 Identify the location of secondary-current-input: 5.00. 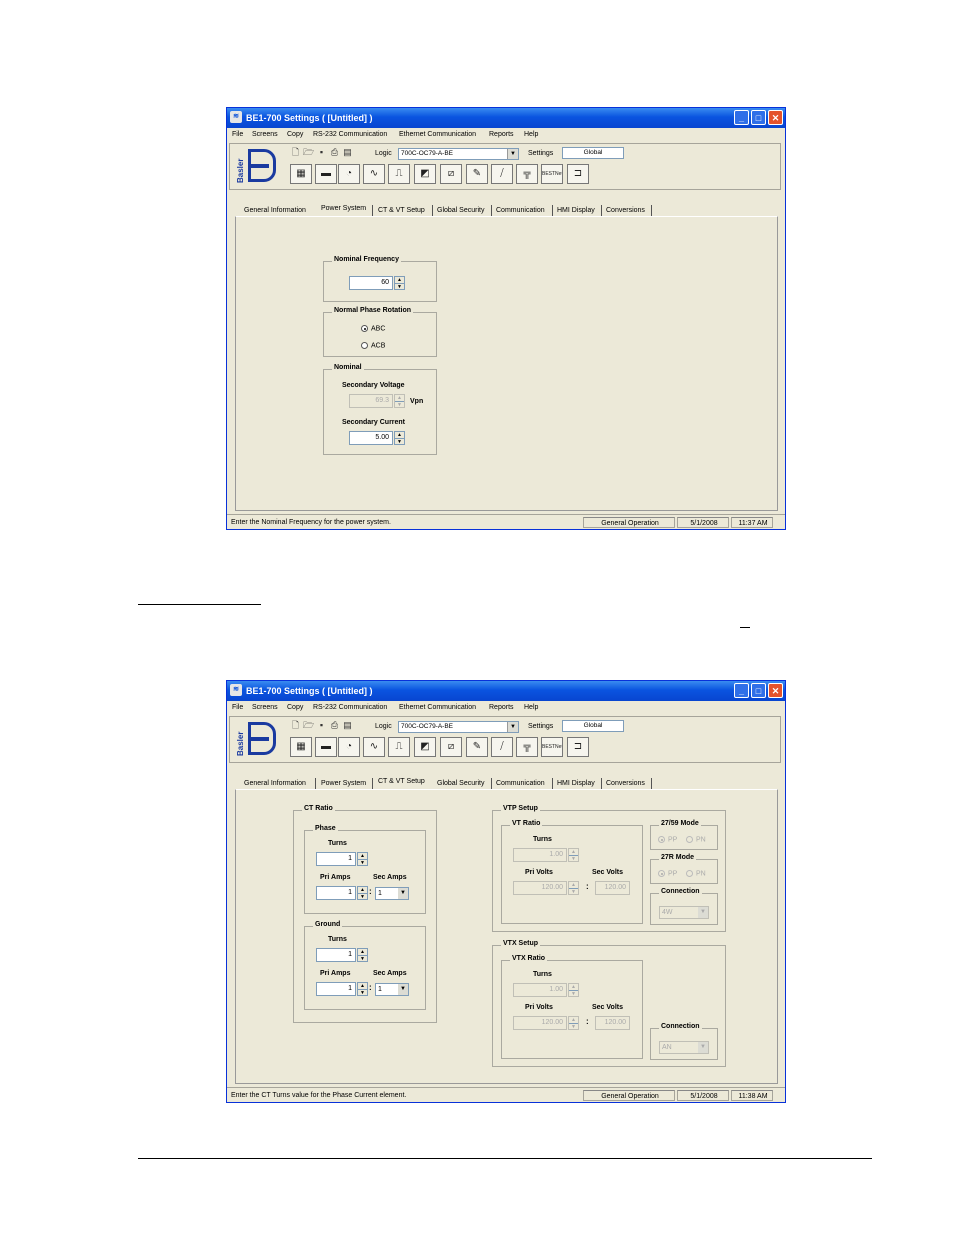
(371, 438).